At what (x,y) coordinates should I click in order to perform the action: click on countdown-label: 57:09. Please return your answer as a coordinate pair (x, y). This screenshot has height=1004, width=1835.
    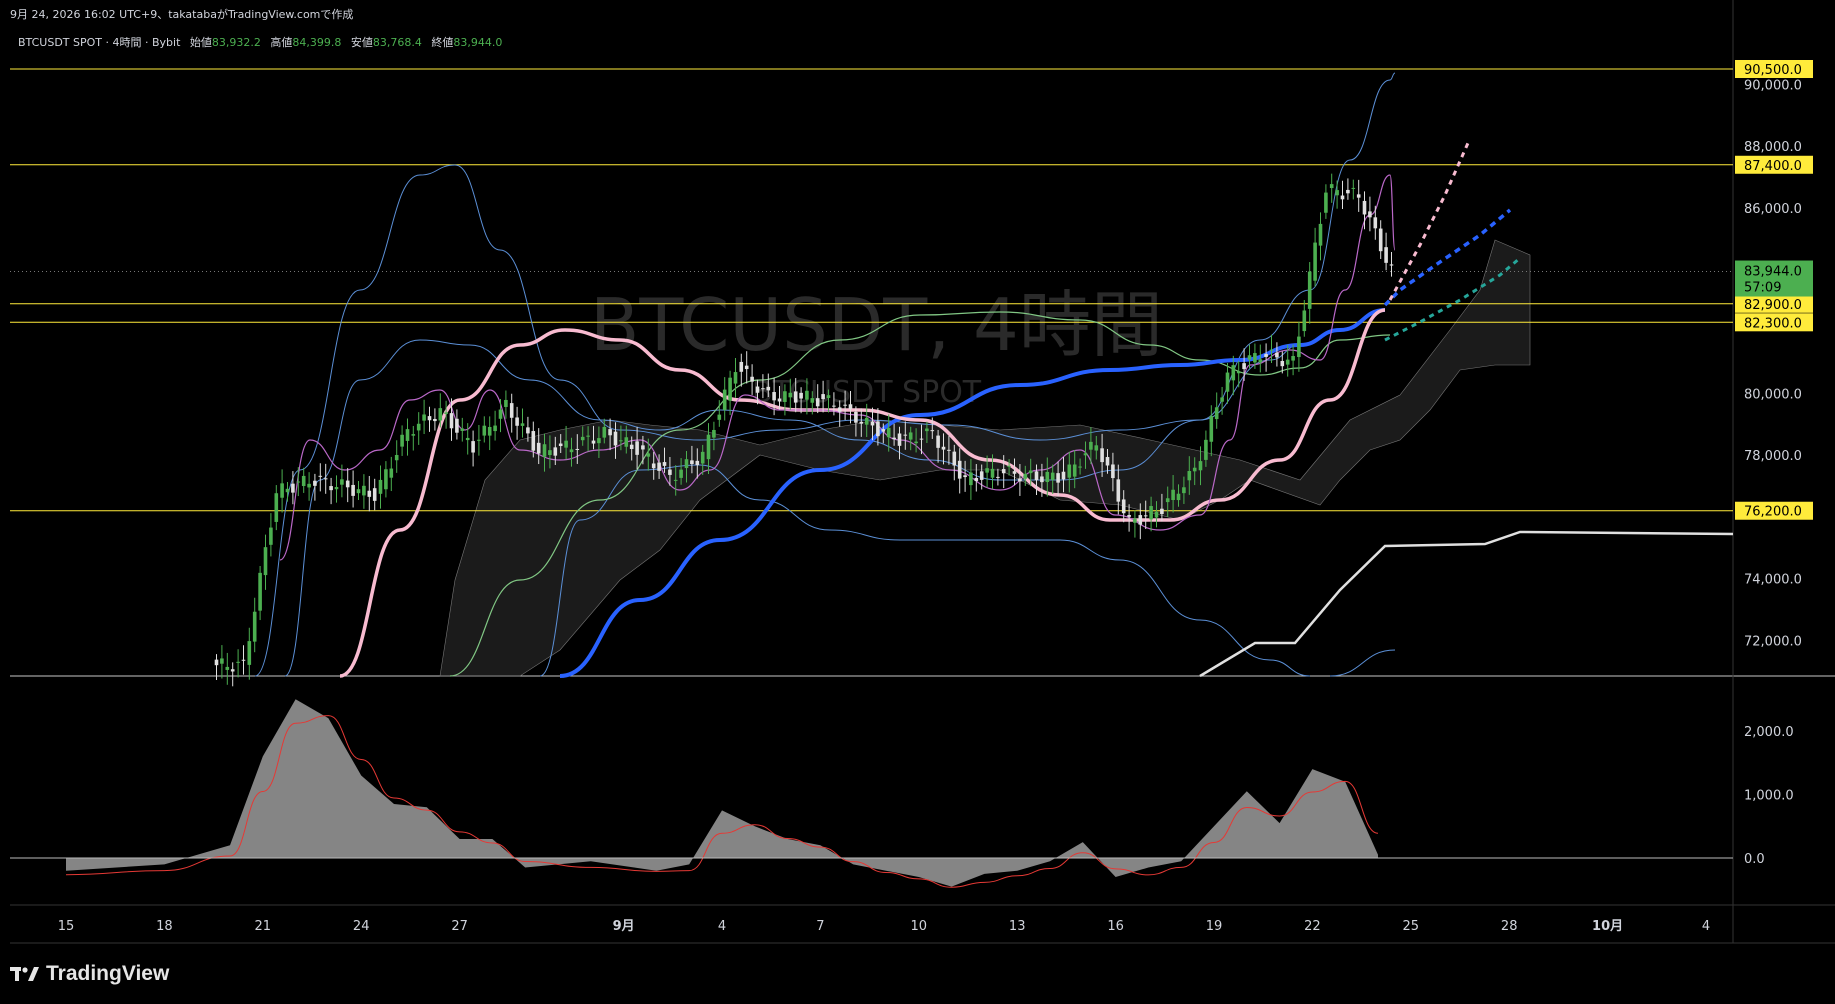
    Looking at the image, I should click on (1762, 288).